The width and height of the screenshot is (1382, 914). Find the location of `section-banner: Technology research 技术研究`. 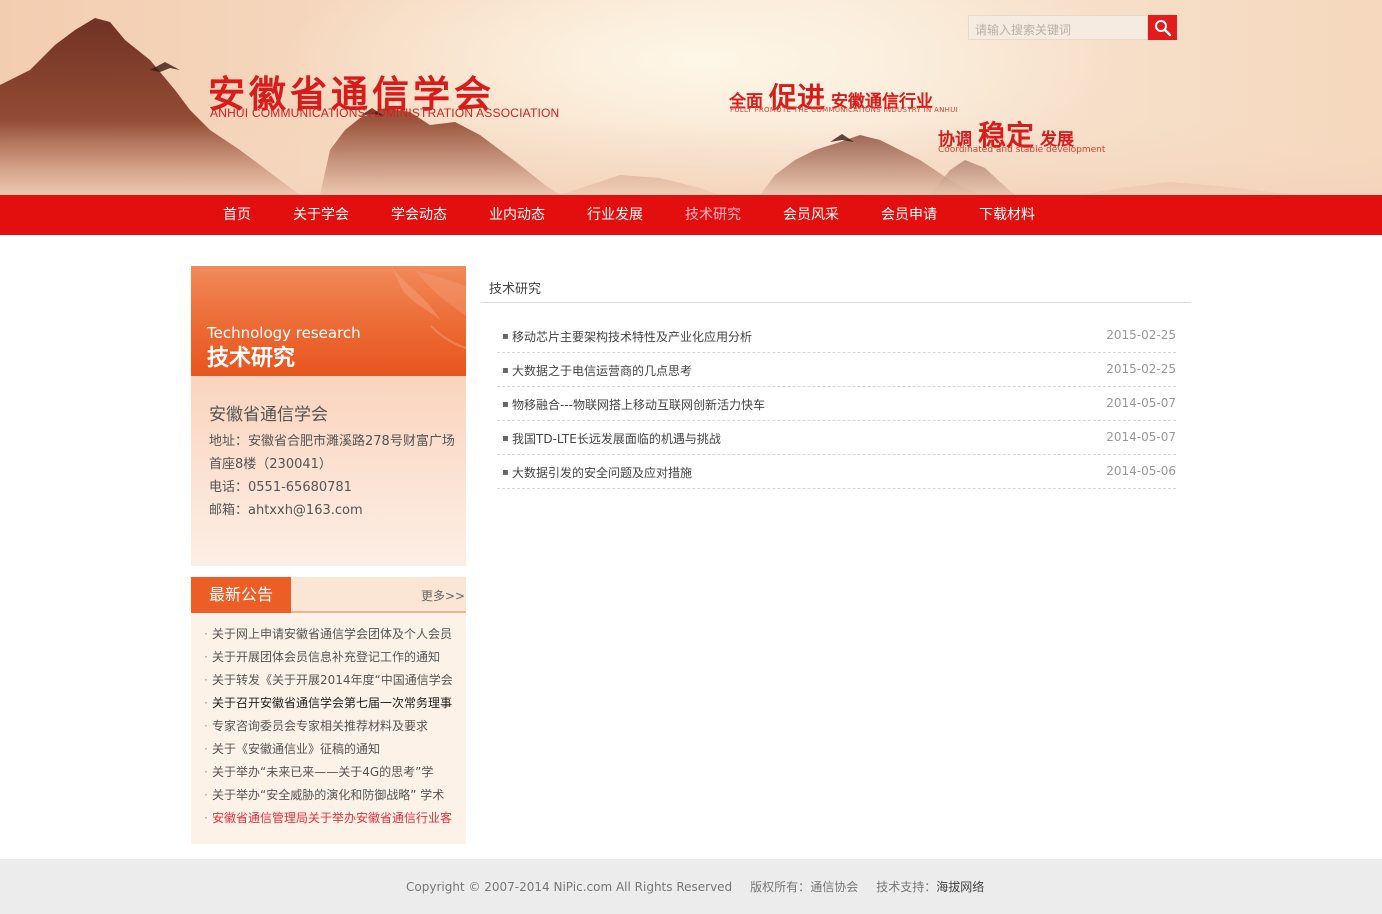

section-banner: Technology research 技术研究 is located at coordinates (328, 321).